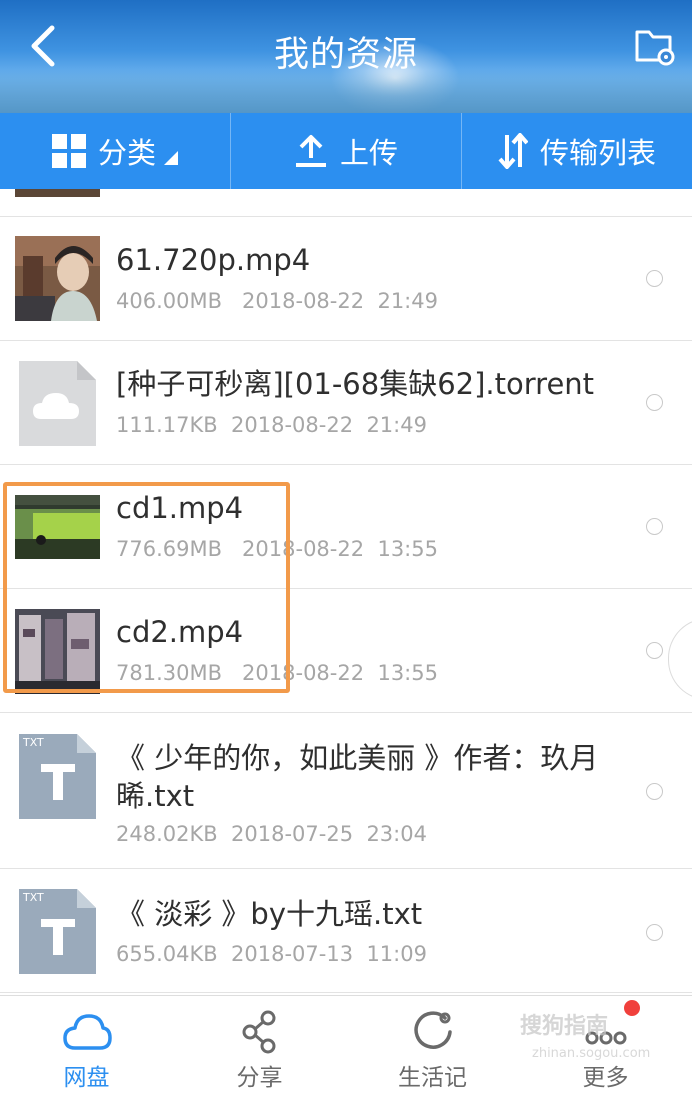  I want to click on file-size: 781.30MB, so click(169, 673).